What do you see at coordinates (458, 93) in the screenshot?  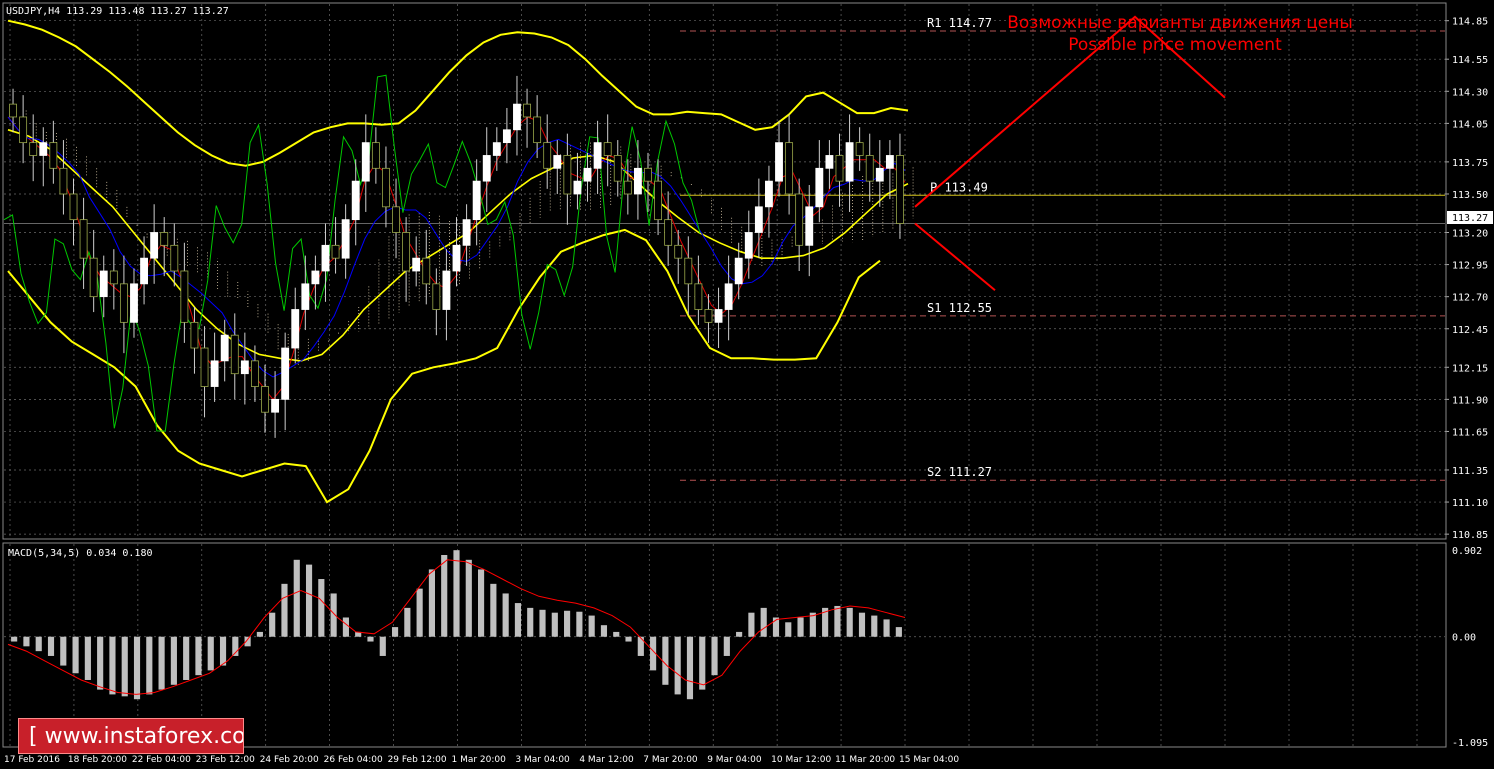 I see `bollinger-upper` at bounding box center [458, 93].